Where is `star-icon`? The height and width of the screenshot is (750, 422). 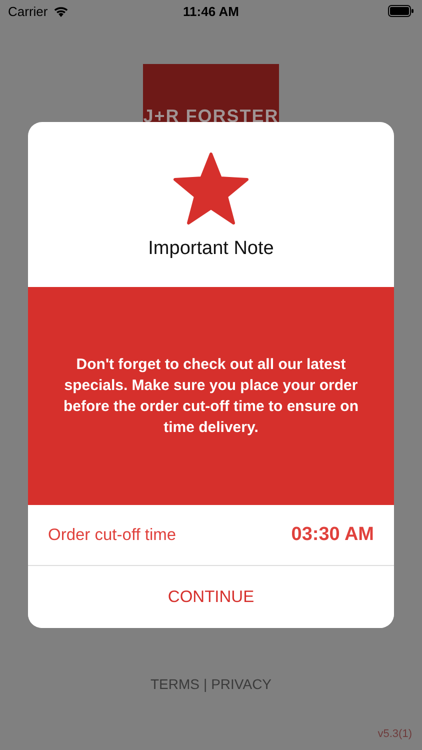
star-icon is located at coordinates (211, 189).